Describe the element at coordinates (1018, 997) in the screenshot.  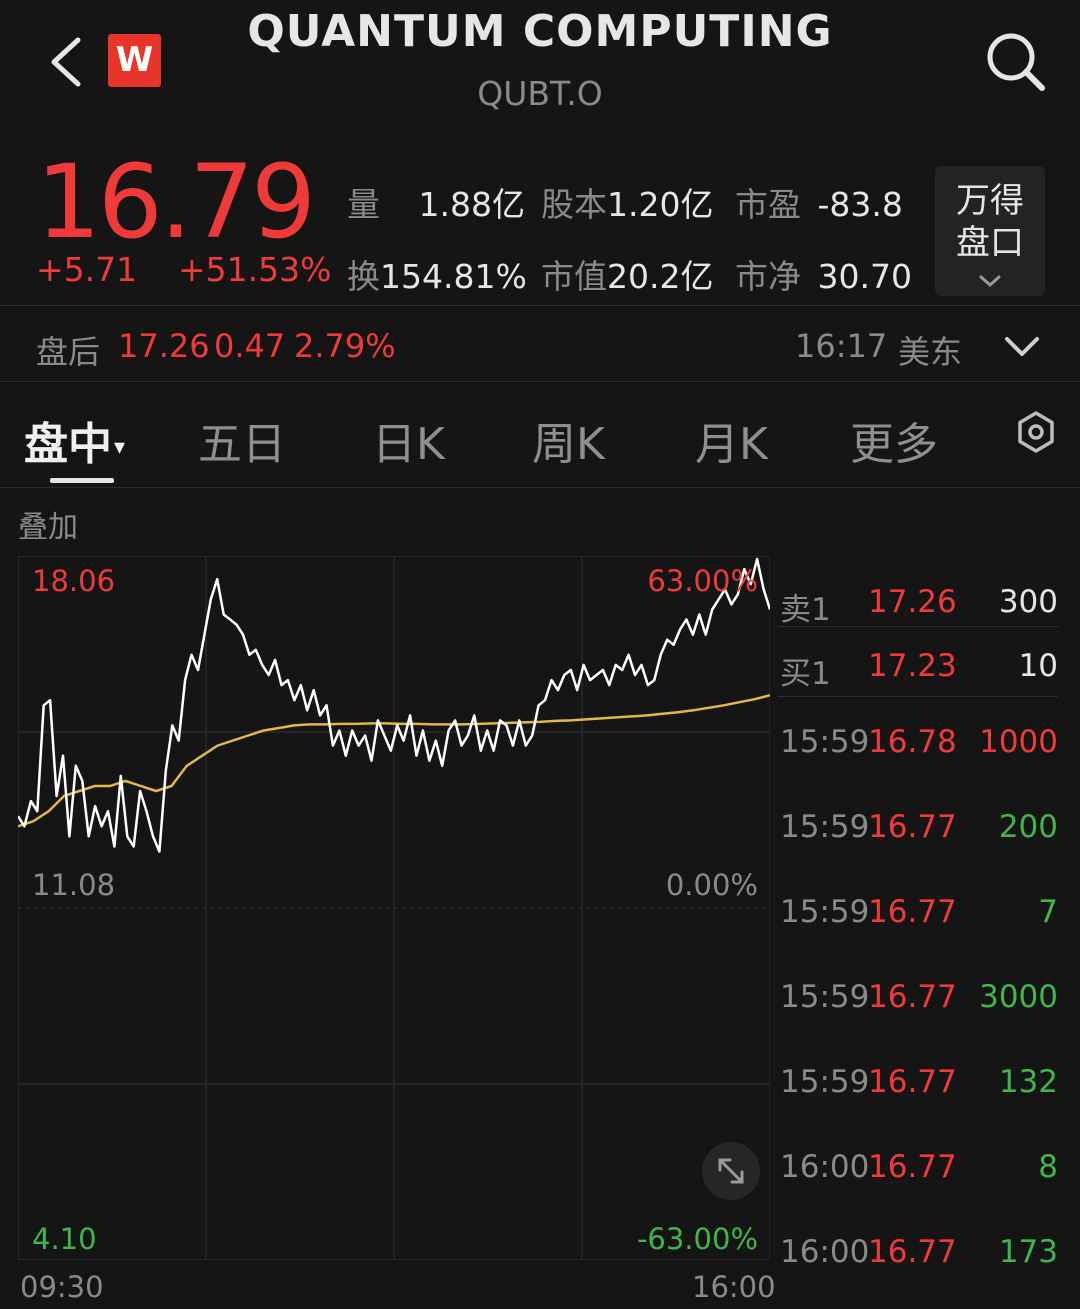
I see `trade-volume: 3000` at that location.